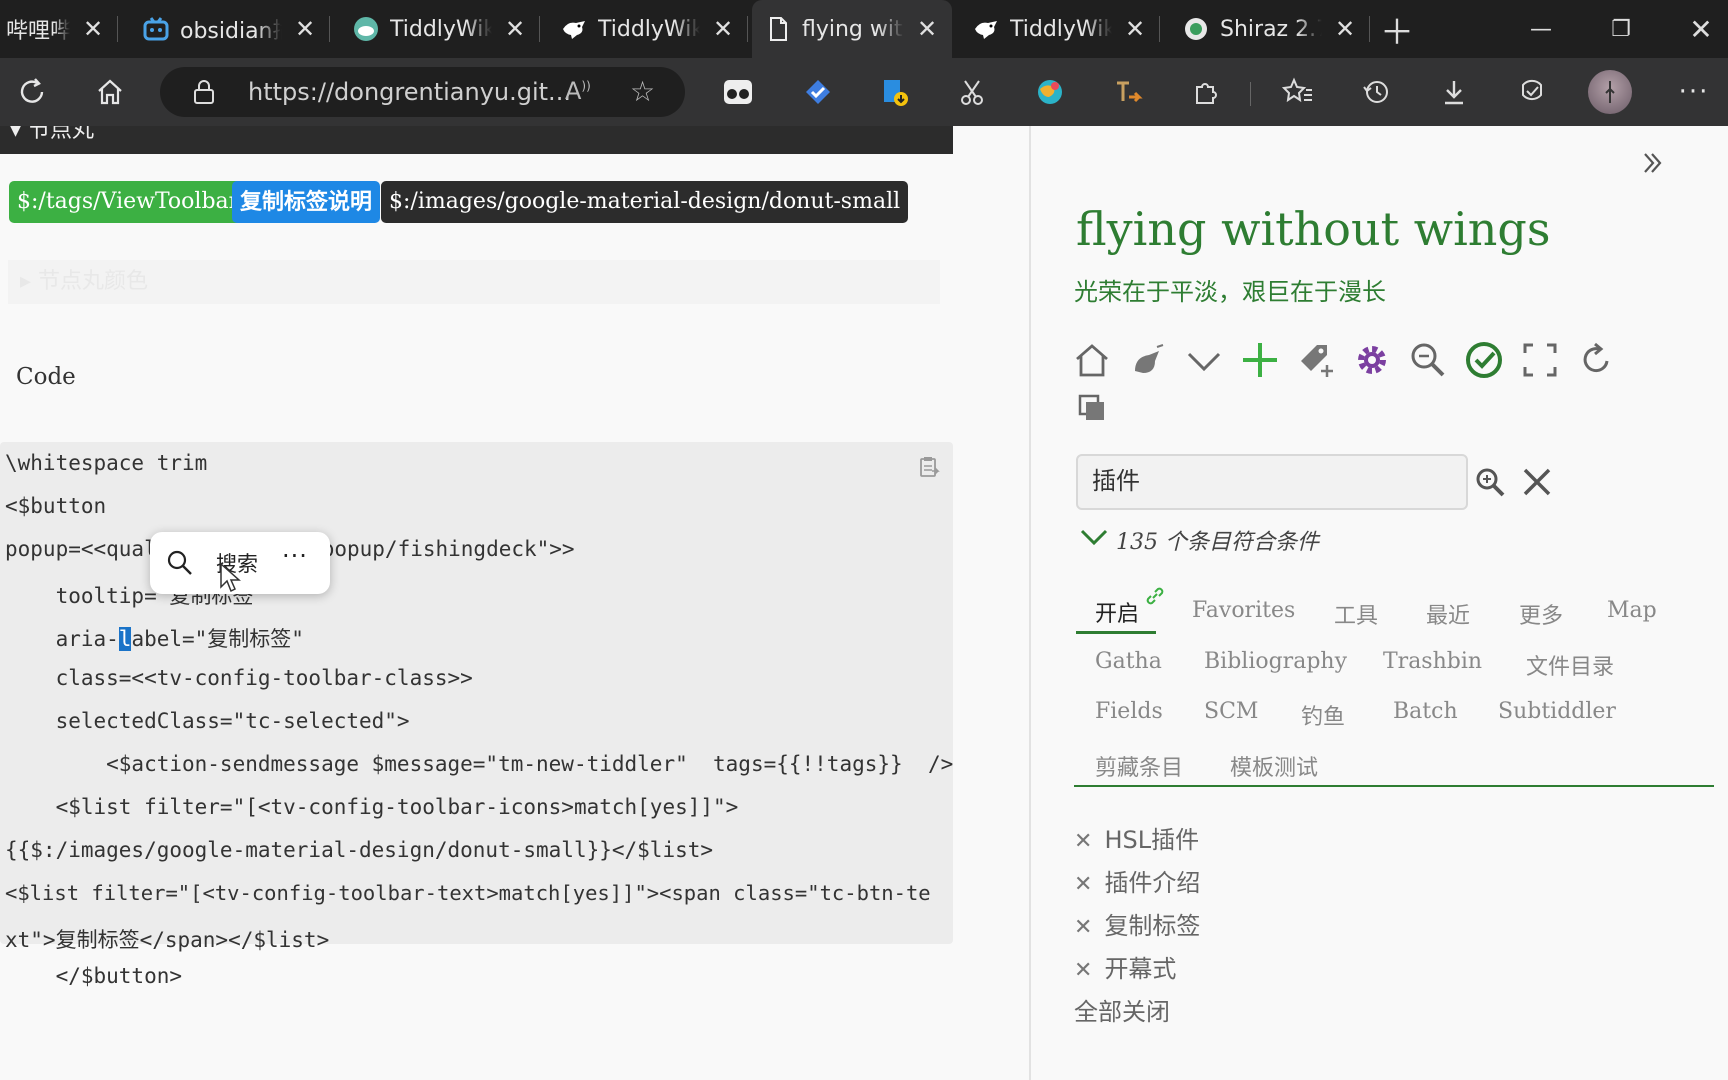 The height and width of the screenshot is (1080, 1728). What do you see at coordinates (1139, 766) in the screenshot?
I see `tab-clipped-items: 剪藏条目` at bounding box center [1139, 766].